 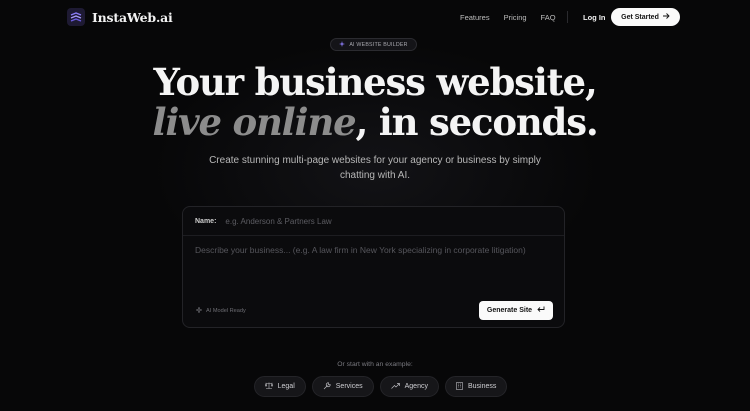 I want to click on nav-link-faq: FAQ, so click(x=548, y=17).